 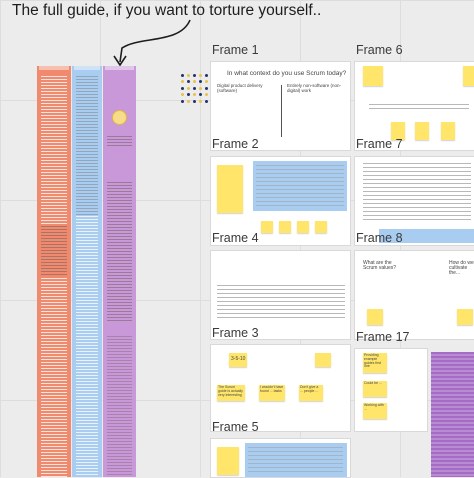 What do you see at coordinates (379, 238) in the screenshot?
I see `frame-label-8: Frame 8` at bounding box center [379, 238].